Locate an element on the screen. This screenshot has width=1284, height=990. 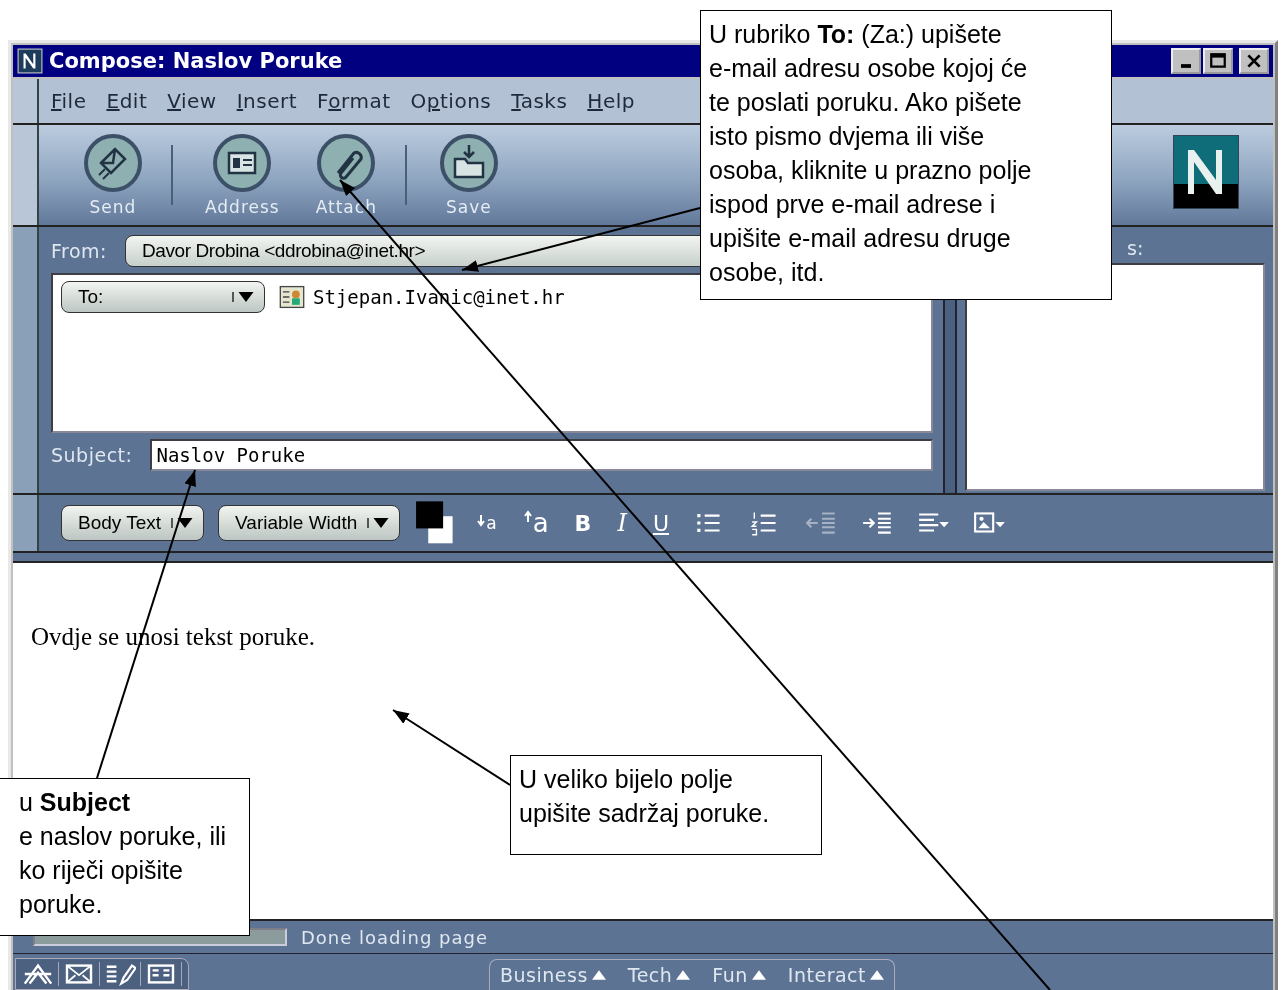
menu-item: Options is located at coordinates (451, 101).